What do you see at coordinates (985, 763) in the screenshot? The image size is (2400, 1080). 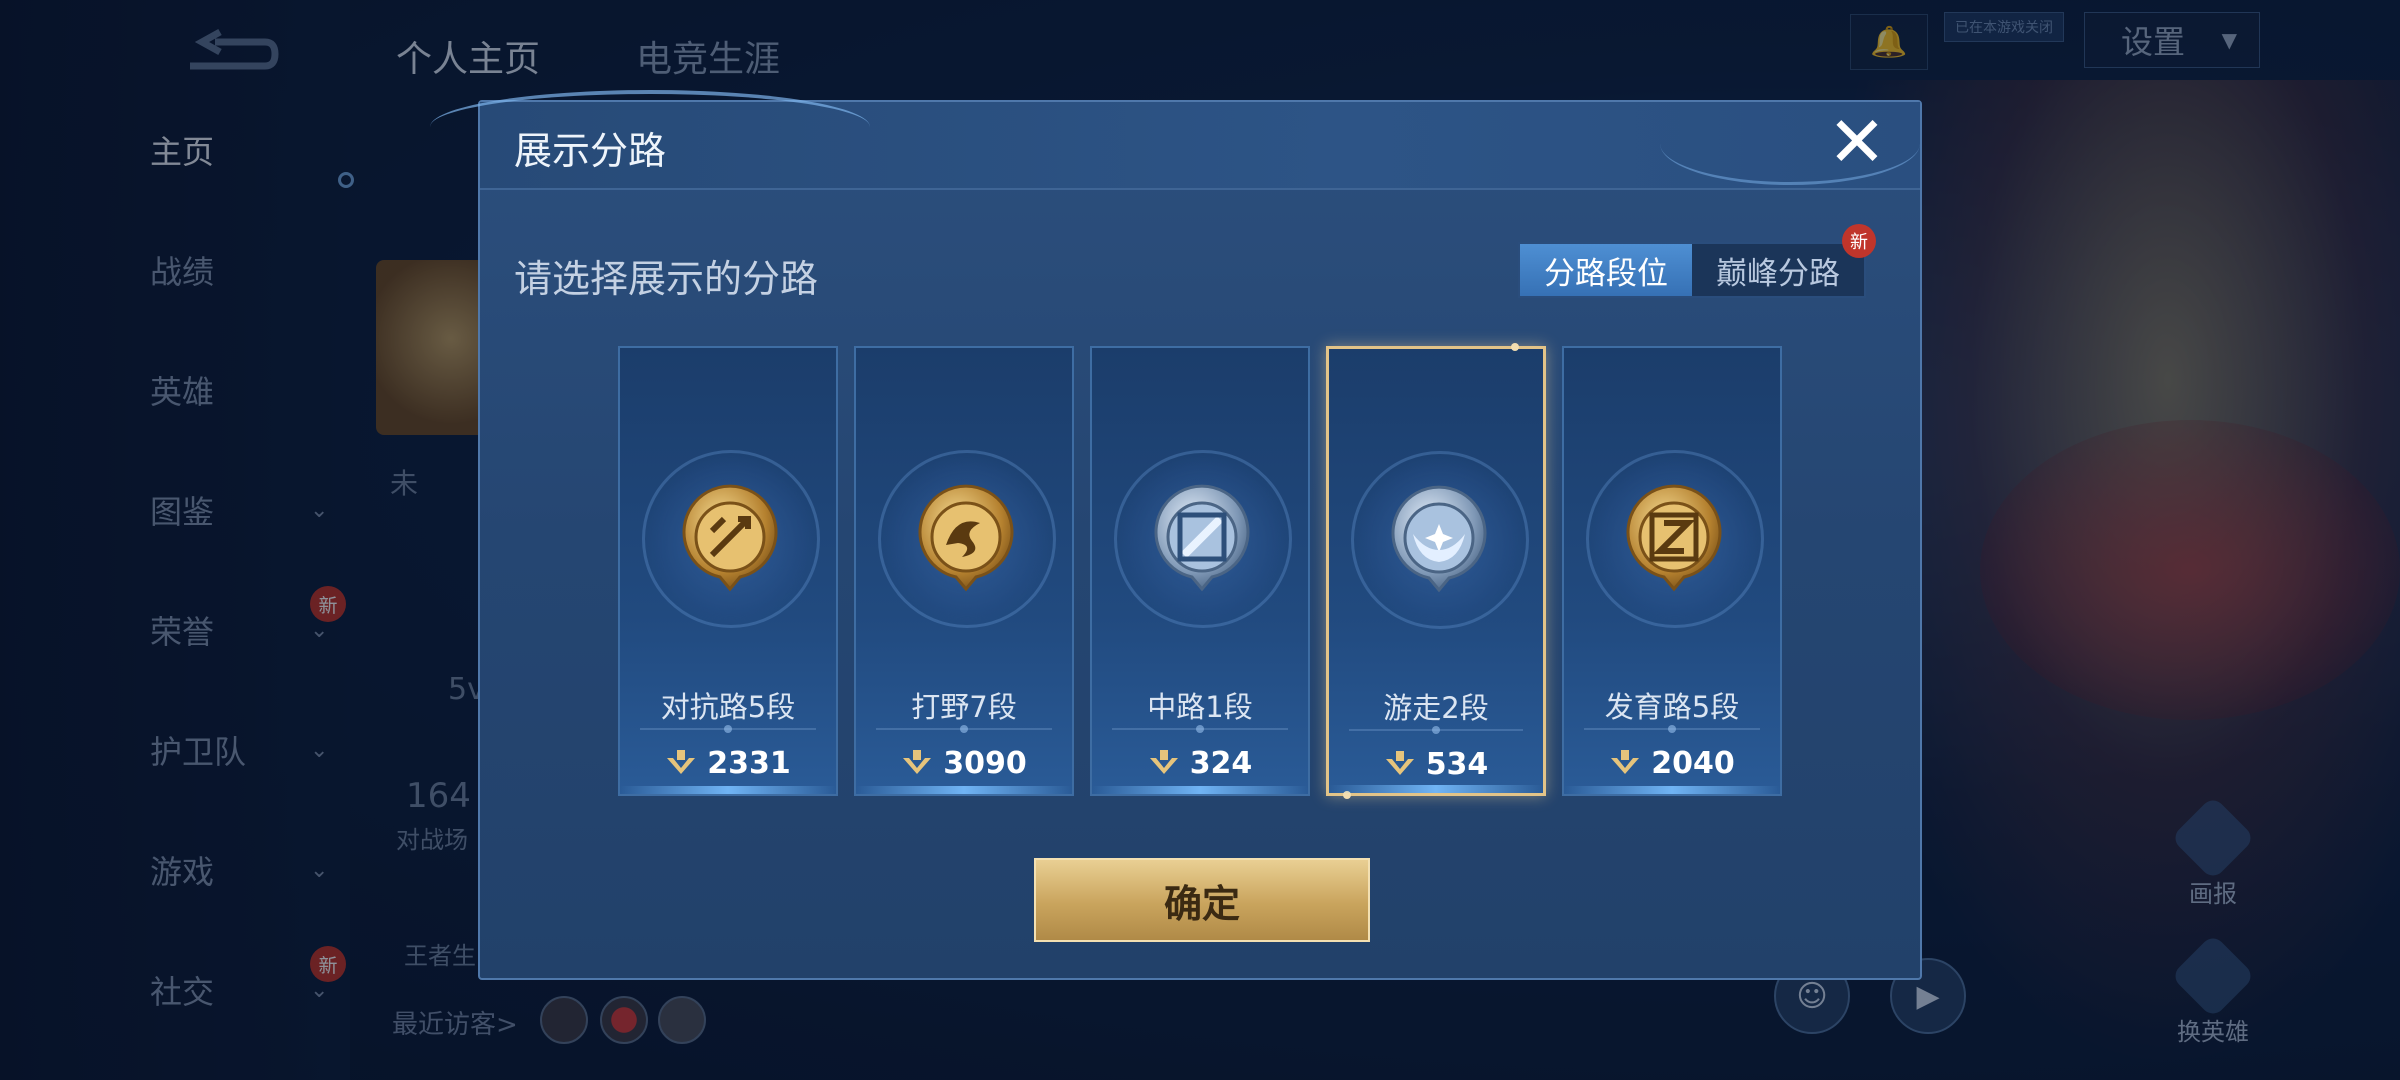 I see `lane-score-value: 3090` at bounding box center [985, 763].